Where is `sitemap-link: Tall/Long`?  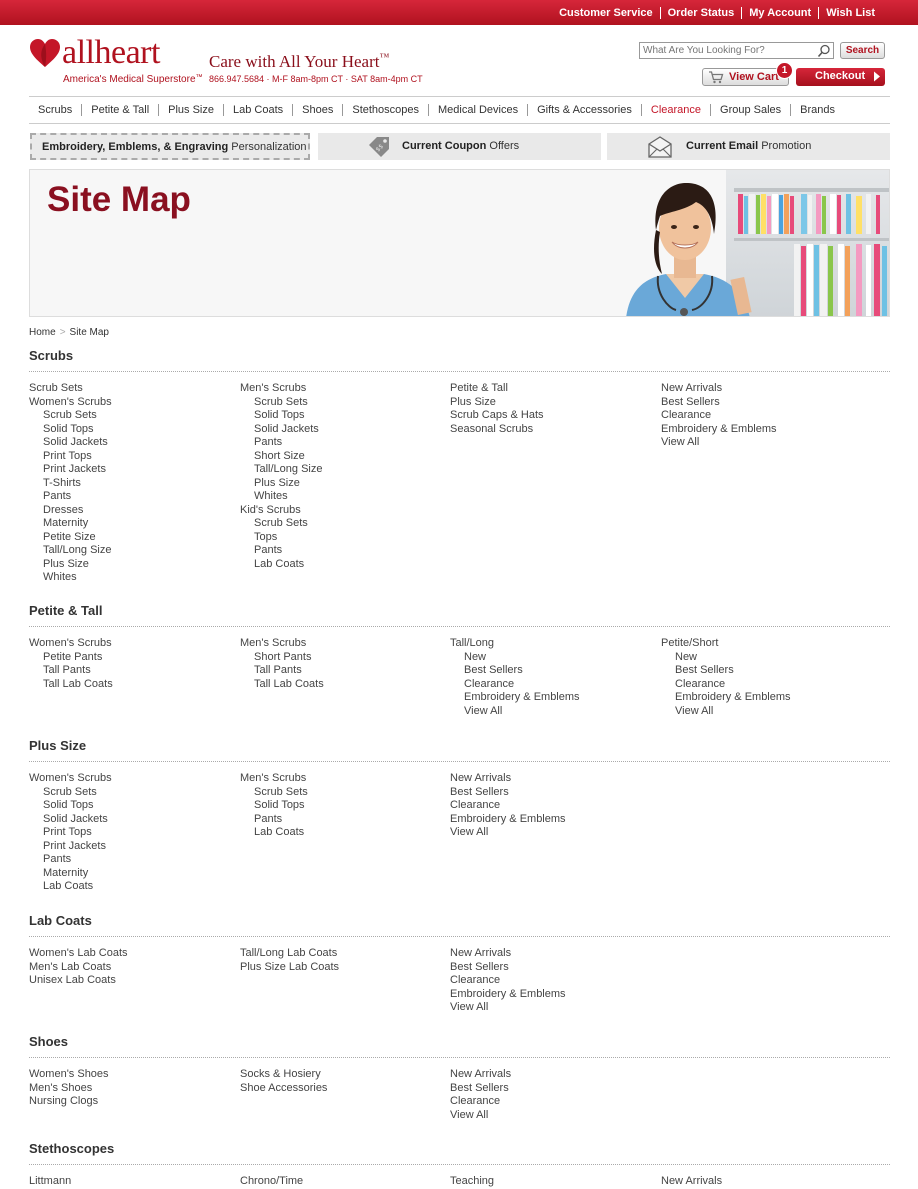 sitemap-link: Tall/Long is located at coordinates (552, 644).